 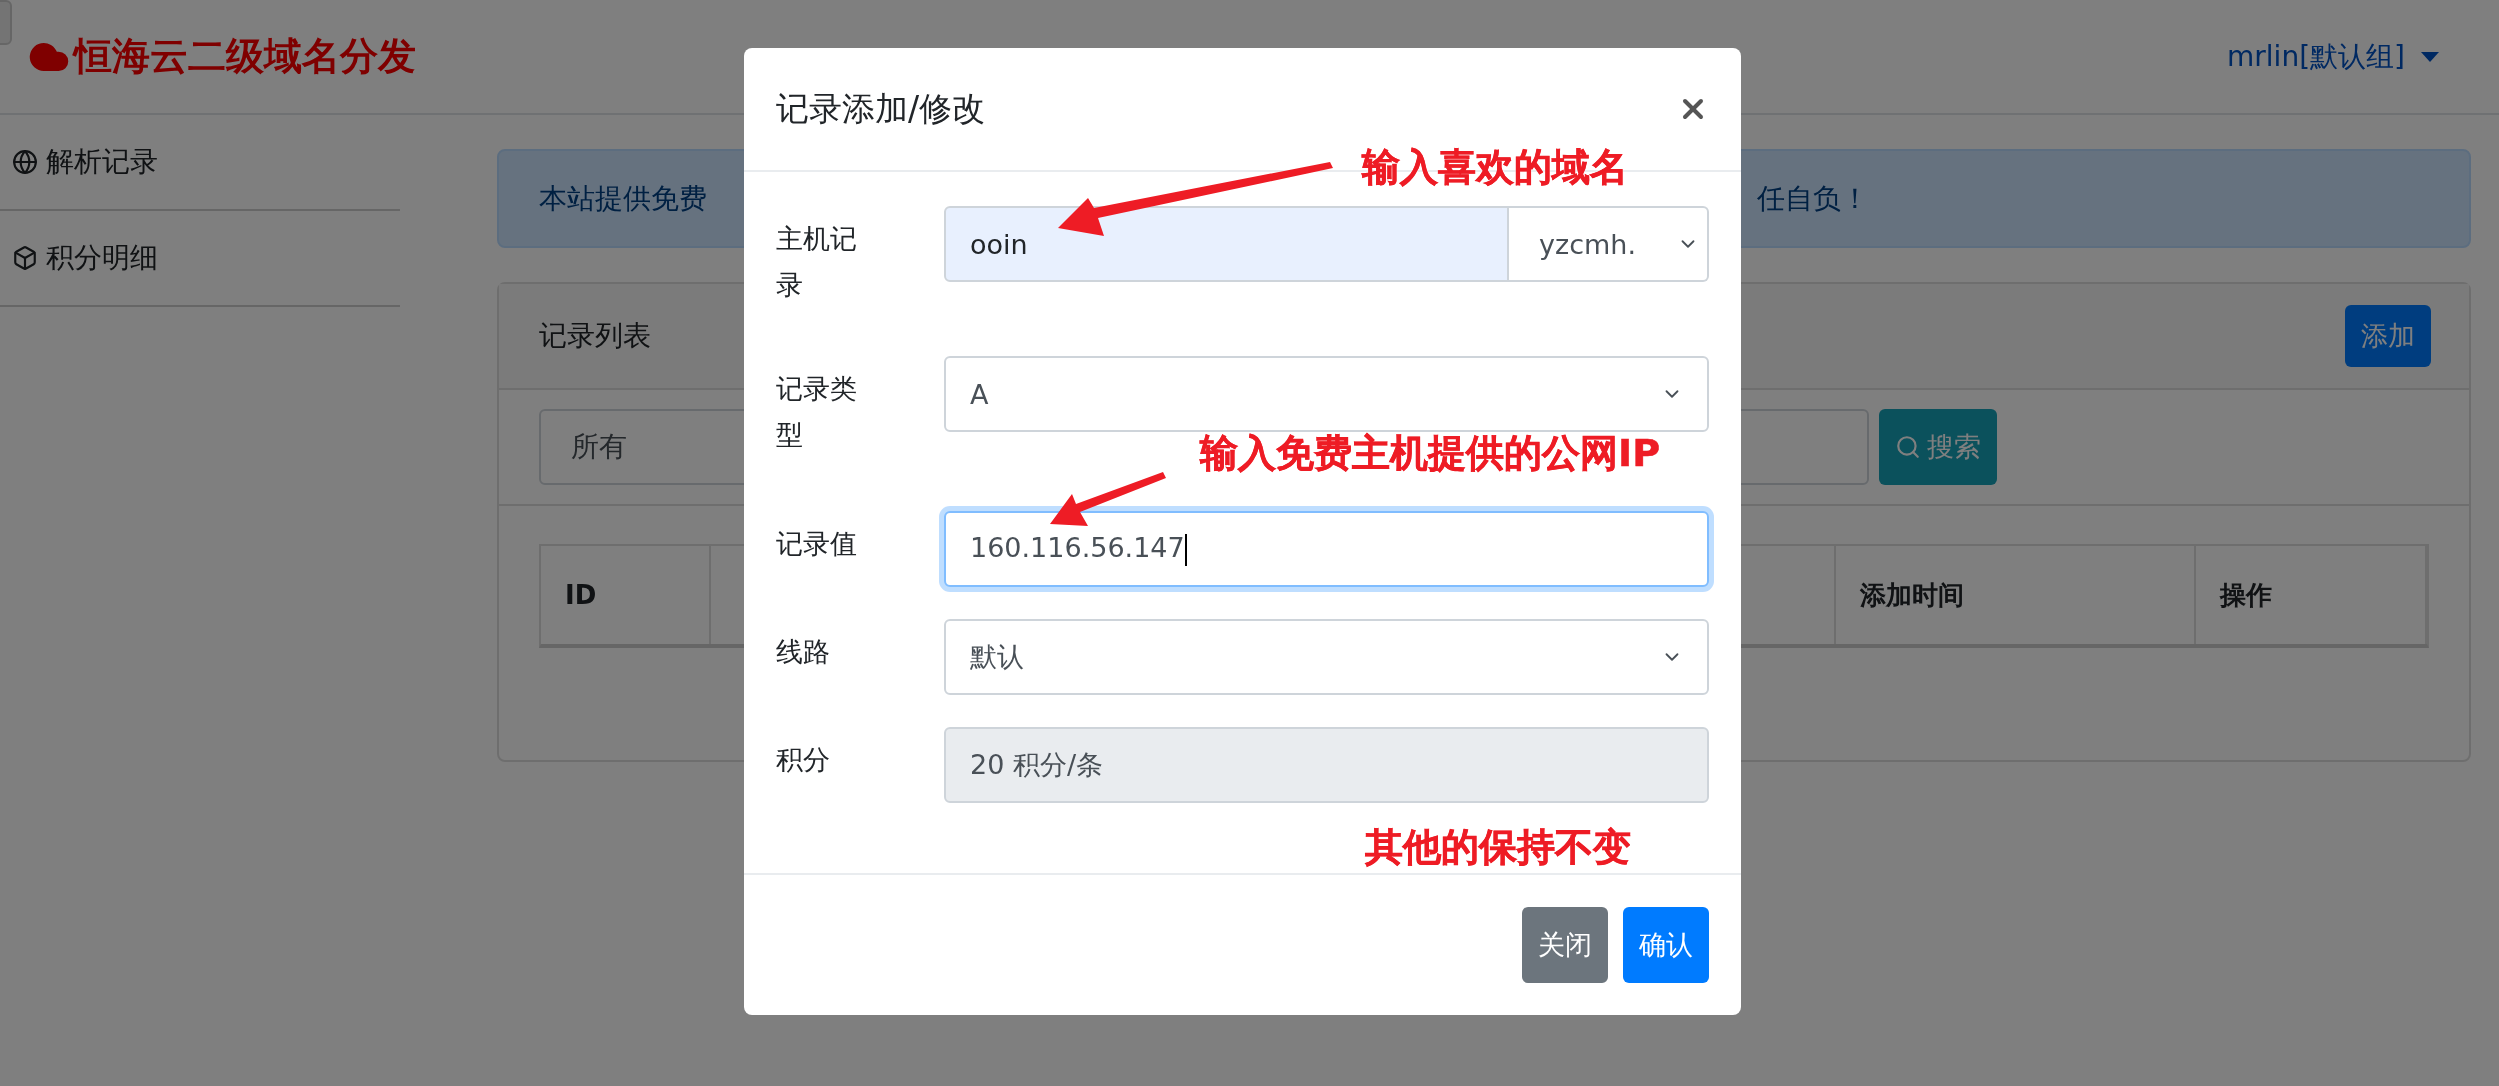 What do you see at coordinates (1609, 244) in the screenshot?
I see `domain-select: yzcmh.` at bounding box center [1609, 244].